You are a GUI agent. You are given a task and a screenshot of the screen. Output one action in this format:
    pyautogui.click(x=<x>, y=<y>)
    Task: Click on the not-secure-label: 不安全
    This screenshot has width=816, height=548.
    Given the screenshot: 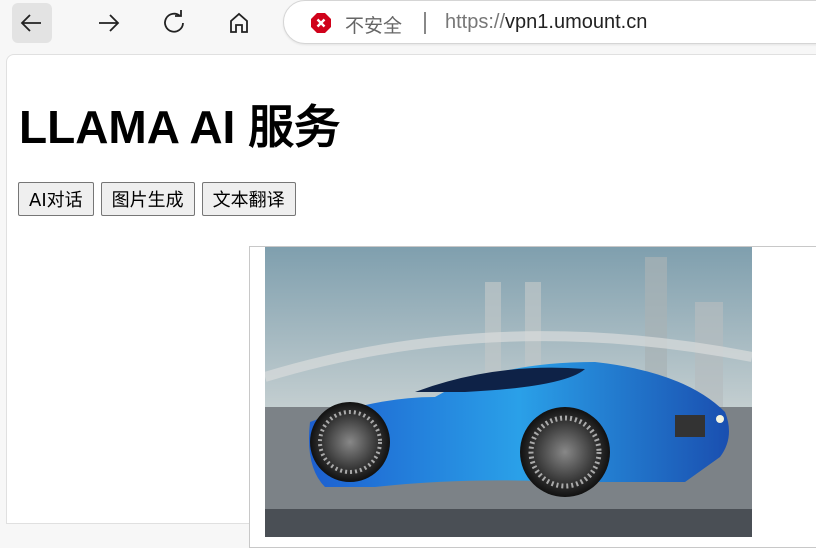 What is the action you would take?
    pyautogui.click(x=373, y=24)
    